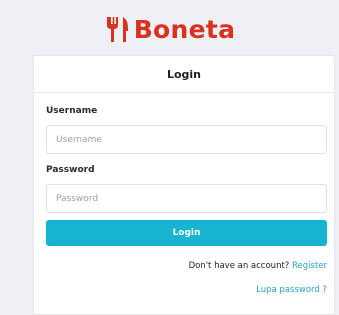  I want to click on forgot-password-link: Lupa password ?, so click(291, 290).